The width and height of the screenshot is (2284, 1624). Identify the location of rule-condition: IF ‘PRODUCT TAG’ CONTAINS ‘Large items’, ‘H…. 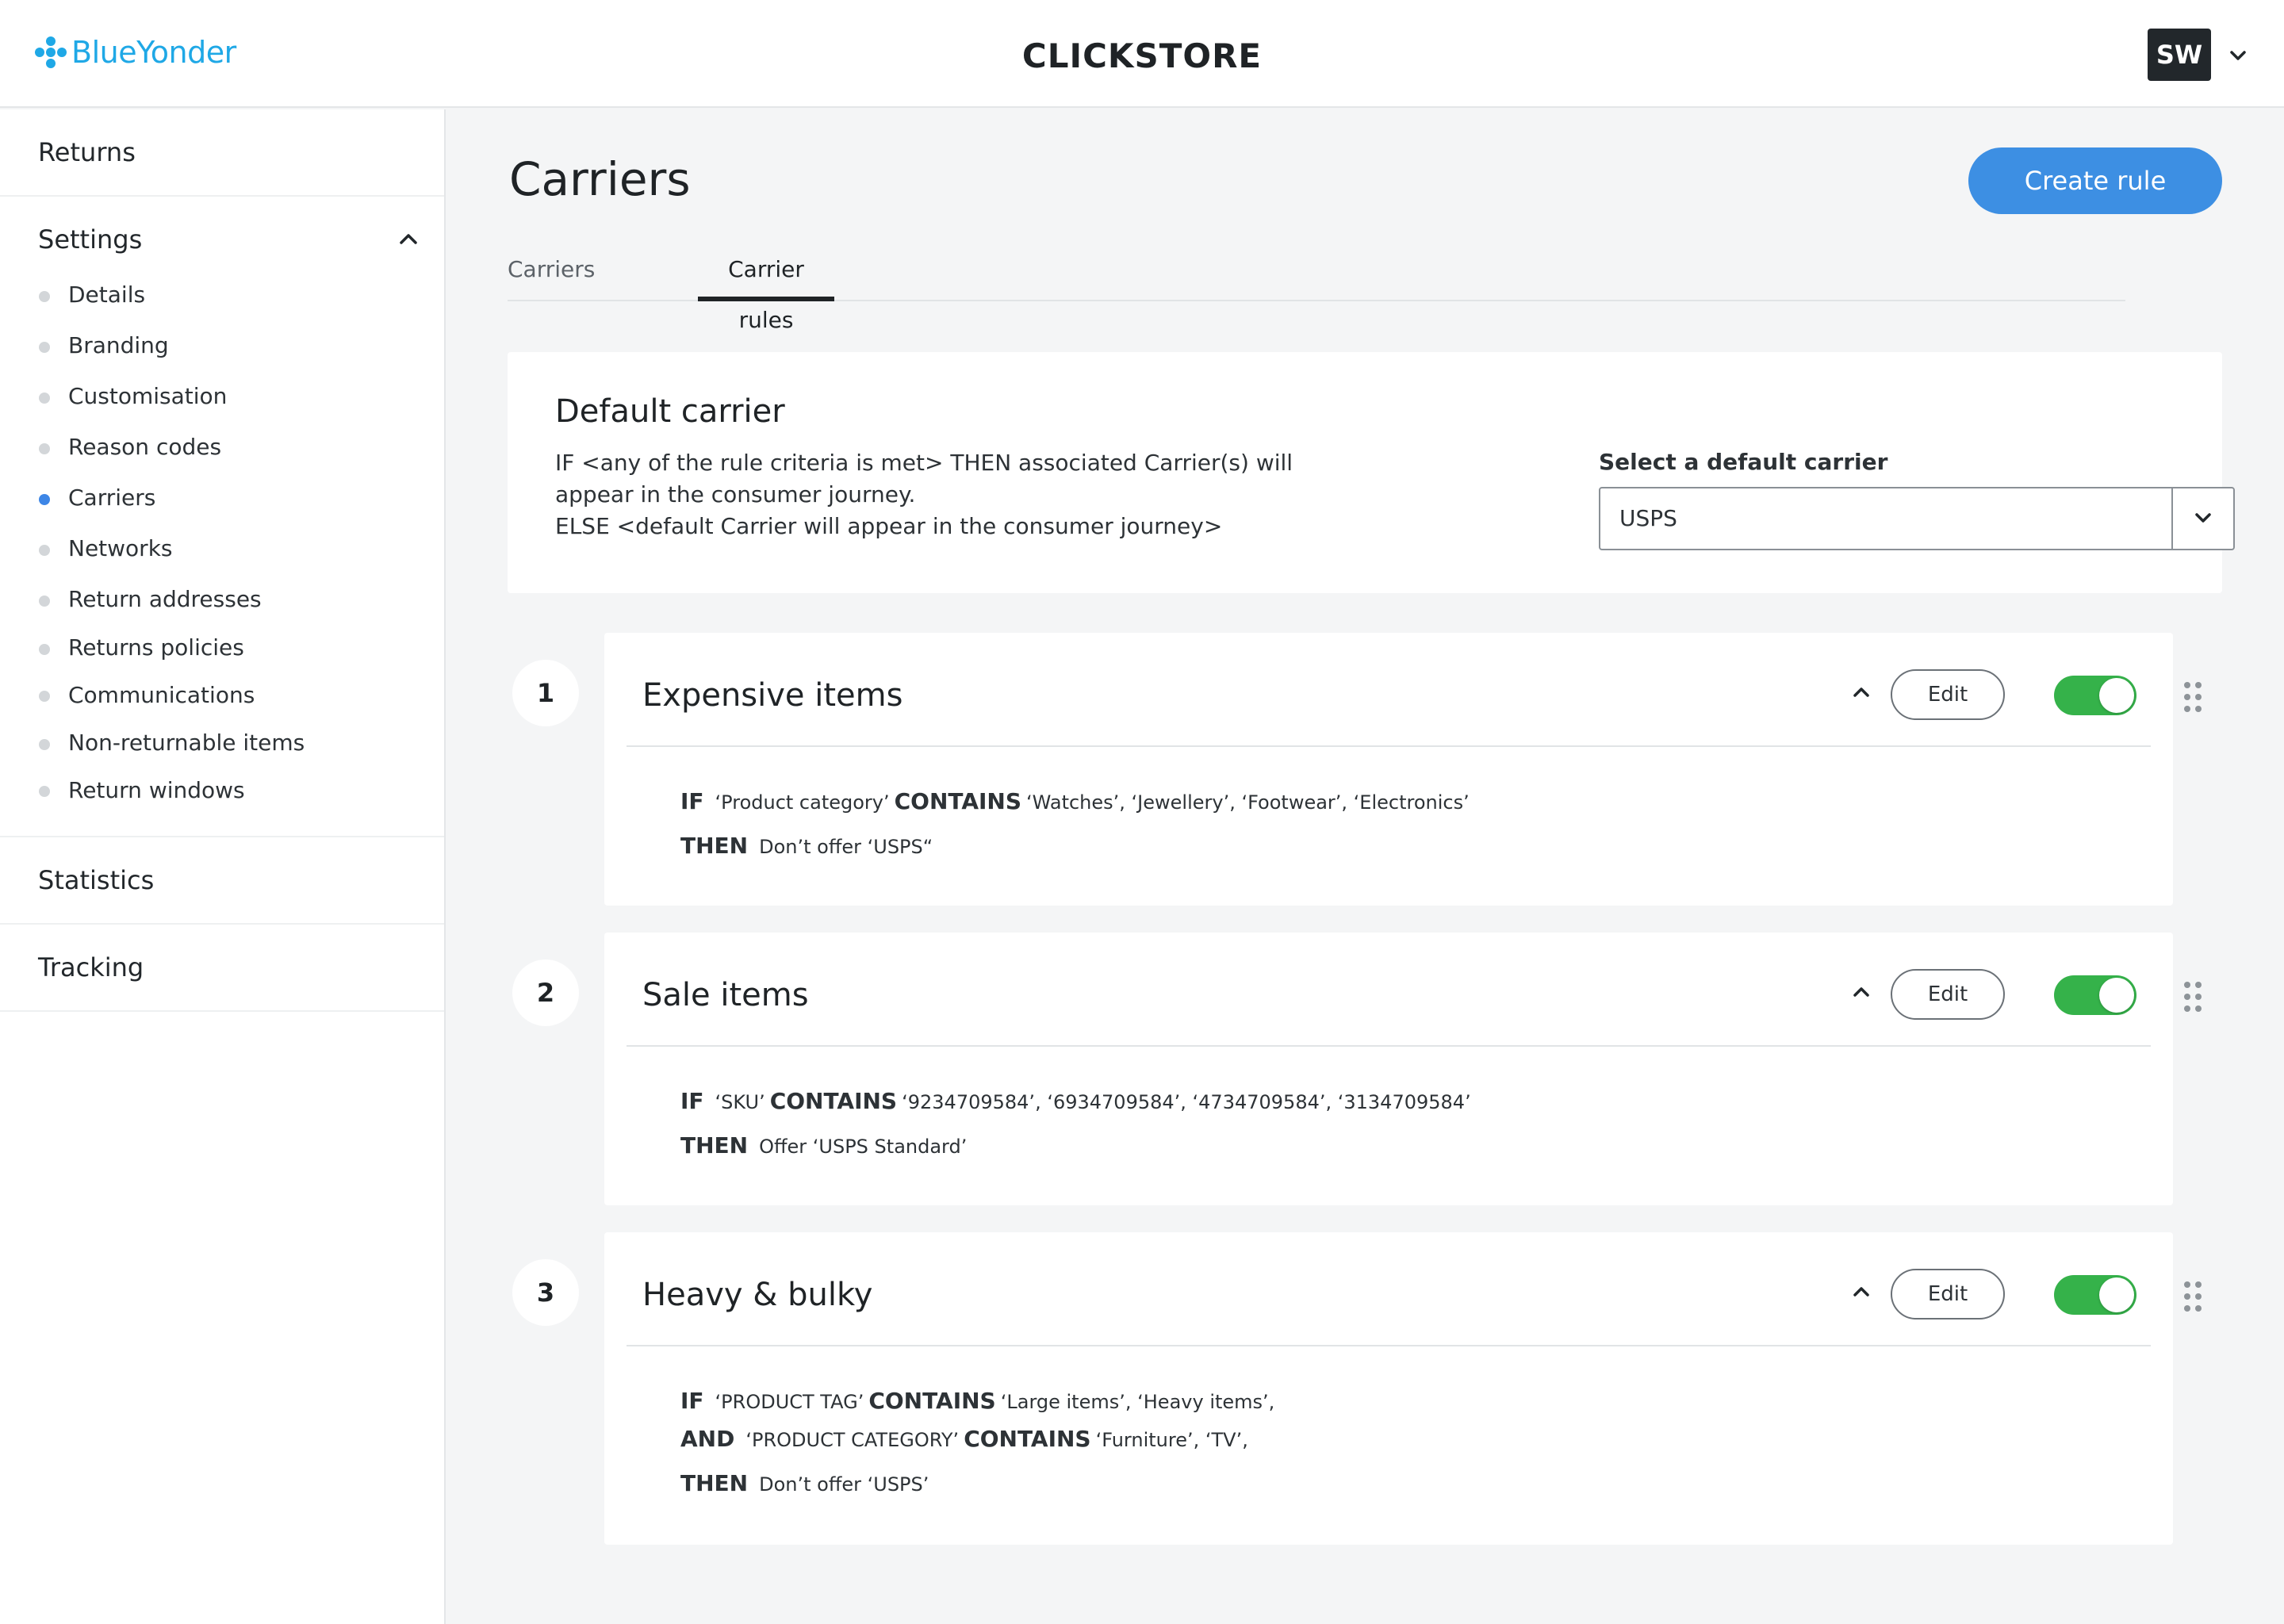
(977, 1401).